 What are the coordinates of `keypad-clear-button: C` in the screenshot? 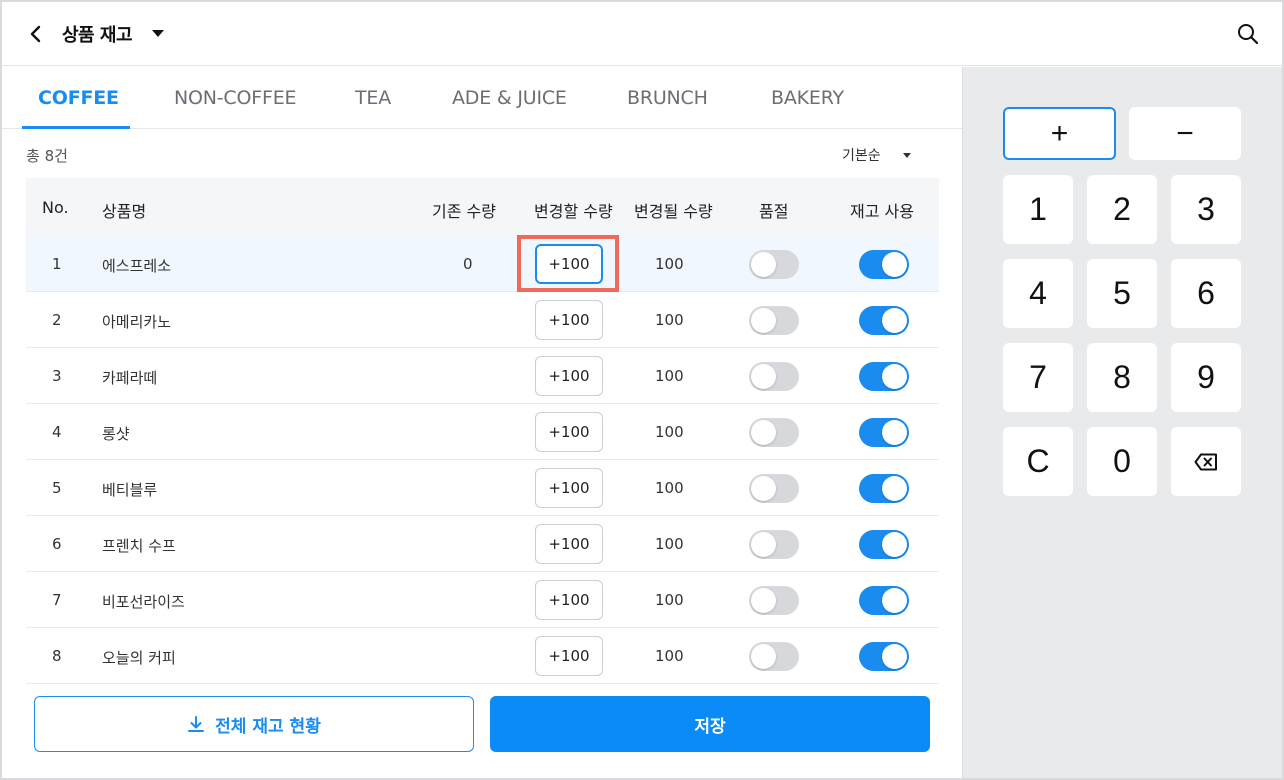 It's located at (1038, 461).